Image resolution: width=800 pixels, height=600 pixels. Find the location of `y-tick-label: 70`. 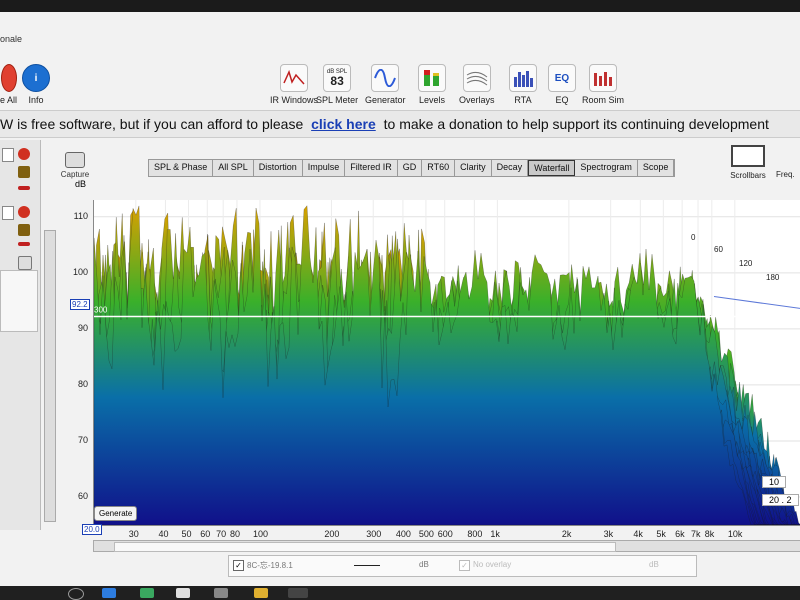

y-tick-label: 70 is located at coordinates (82, 439).